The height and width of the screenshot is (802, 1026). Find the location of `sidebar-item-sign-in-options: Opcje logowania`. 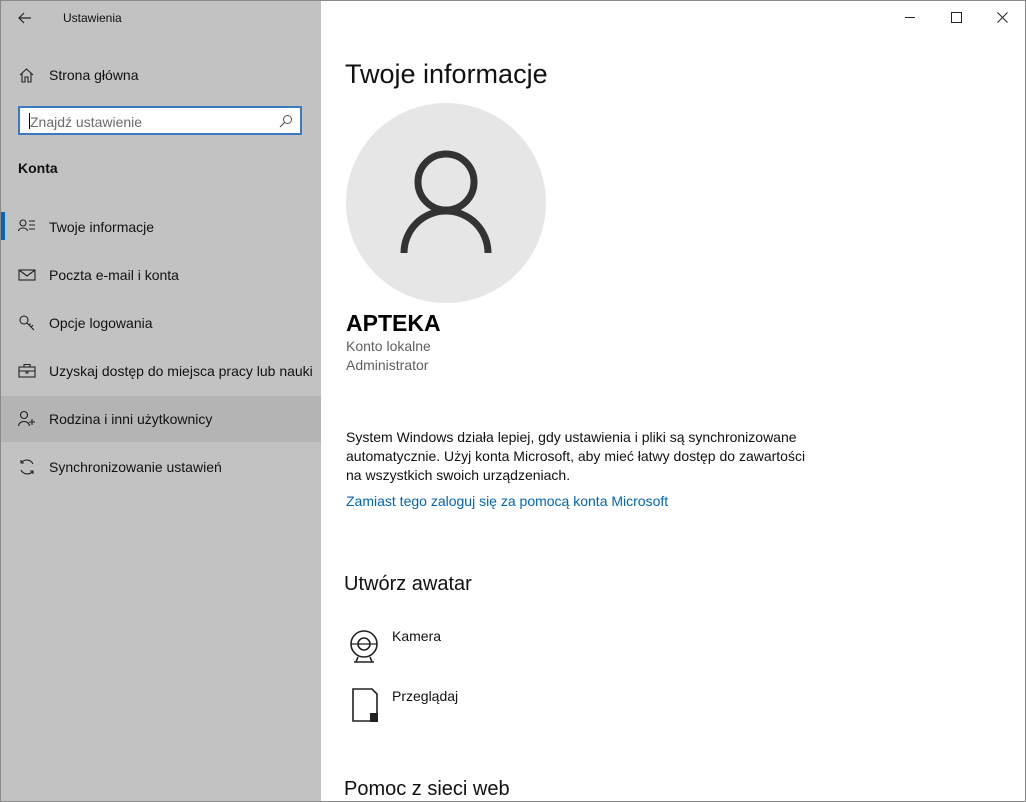

sidebar-item-sign-in-options: Opcje logowania is located at coordinates (161, 323).